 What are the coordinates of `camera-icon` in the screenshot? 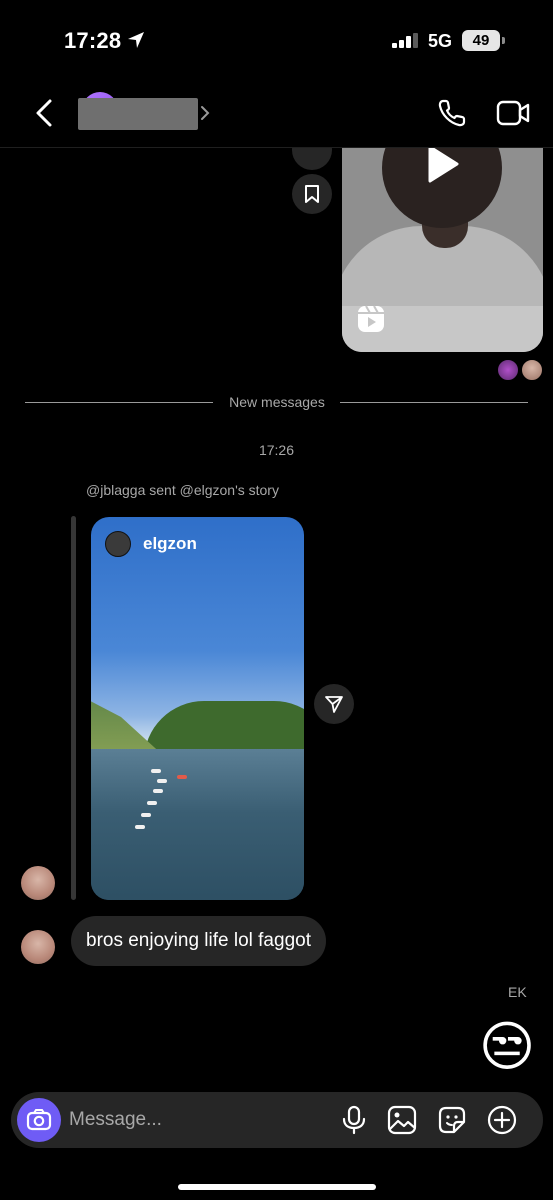 It's located at (39, 1120).